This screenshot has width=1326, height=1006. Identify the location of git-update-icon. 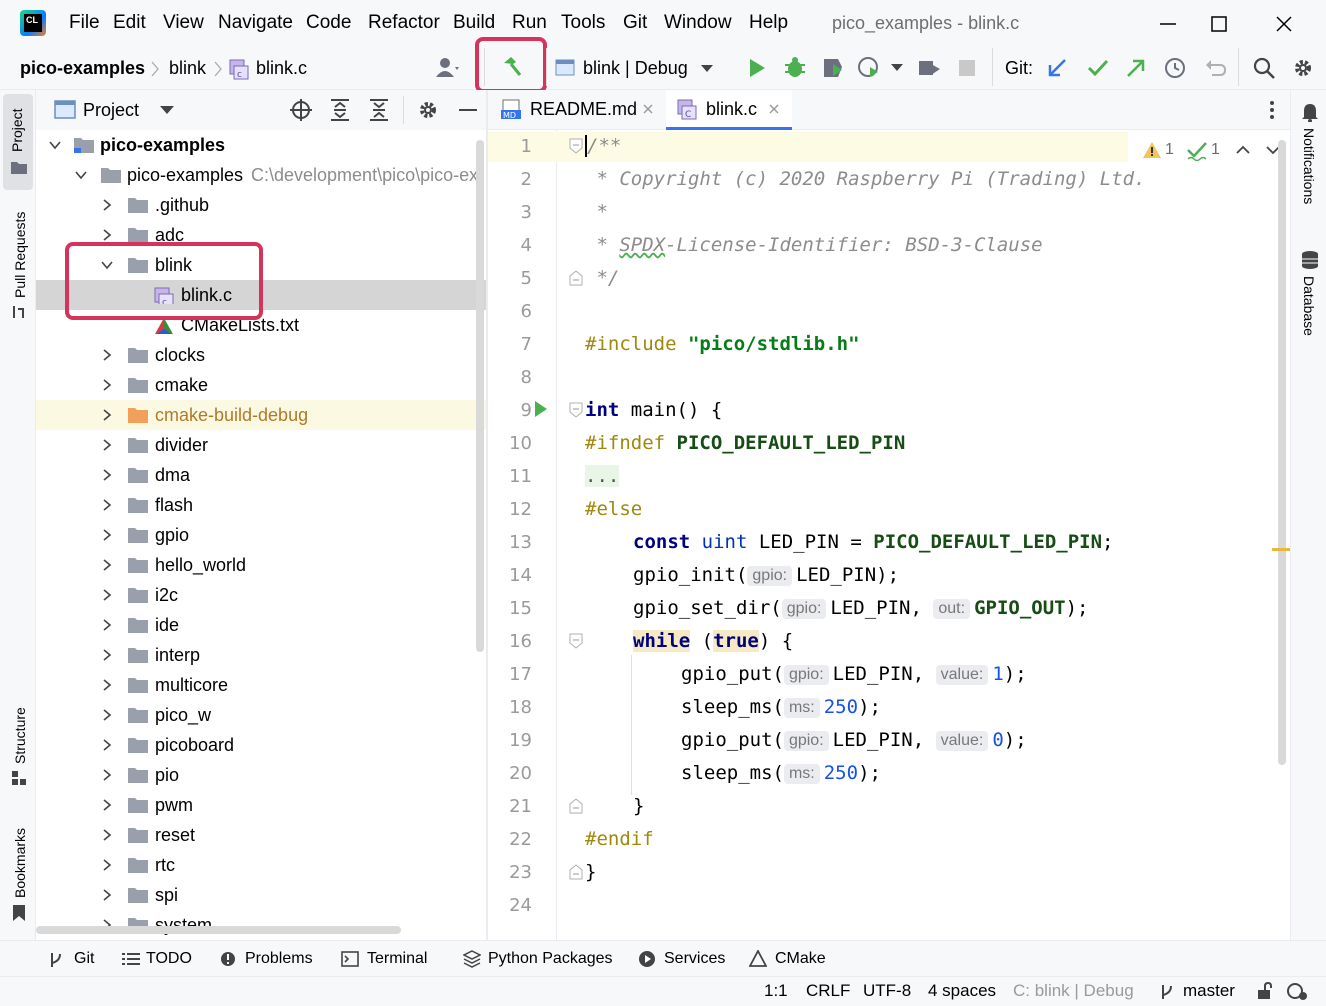
(1058, 68).